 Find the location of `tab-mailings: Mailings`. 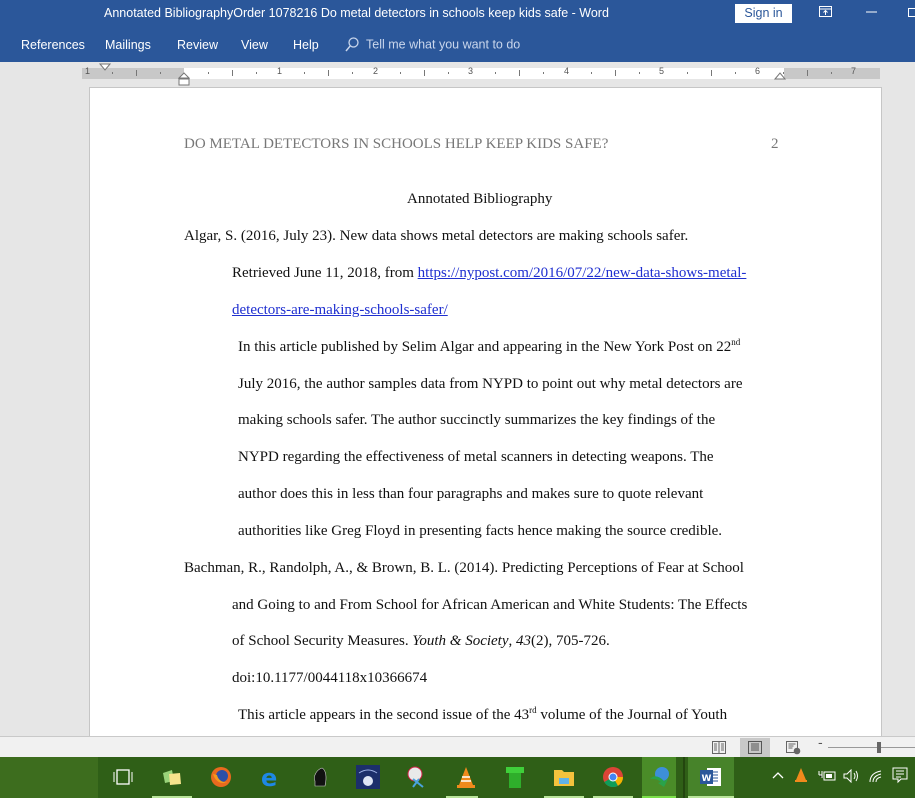

tab-mailings: Mailings is located at coordinates (128, 45).